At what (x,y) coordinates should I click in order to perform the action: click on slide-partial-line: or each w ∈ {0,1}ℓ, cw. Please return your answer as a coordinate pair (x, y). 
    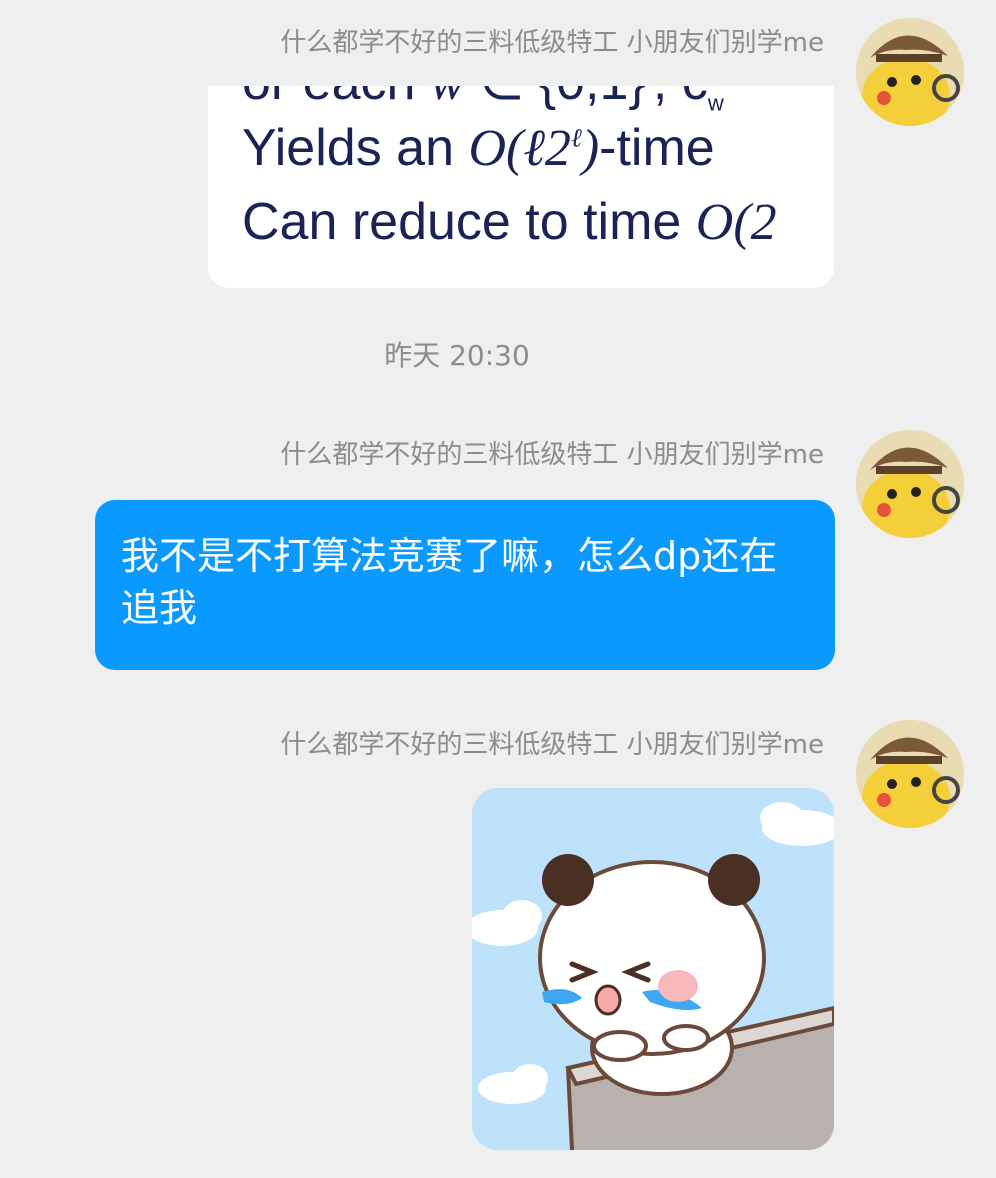
    Looking at the image, I should click on (483, 101).